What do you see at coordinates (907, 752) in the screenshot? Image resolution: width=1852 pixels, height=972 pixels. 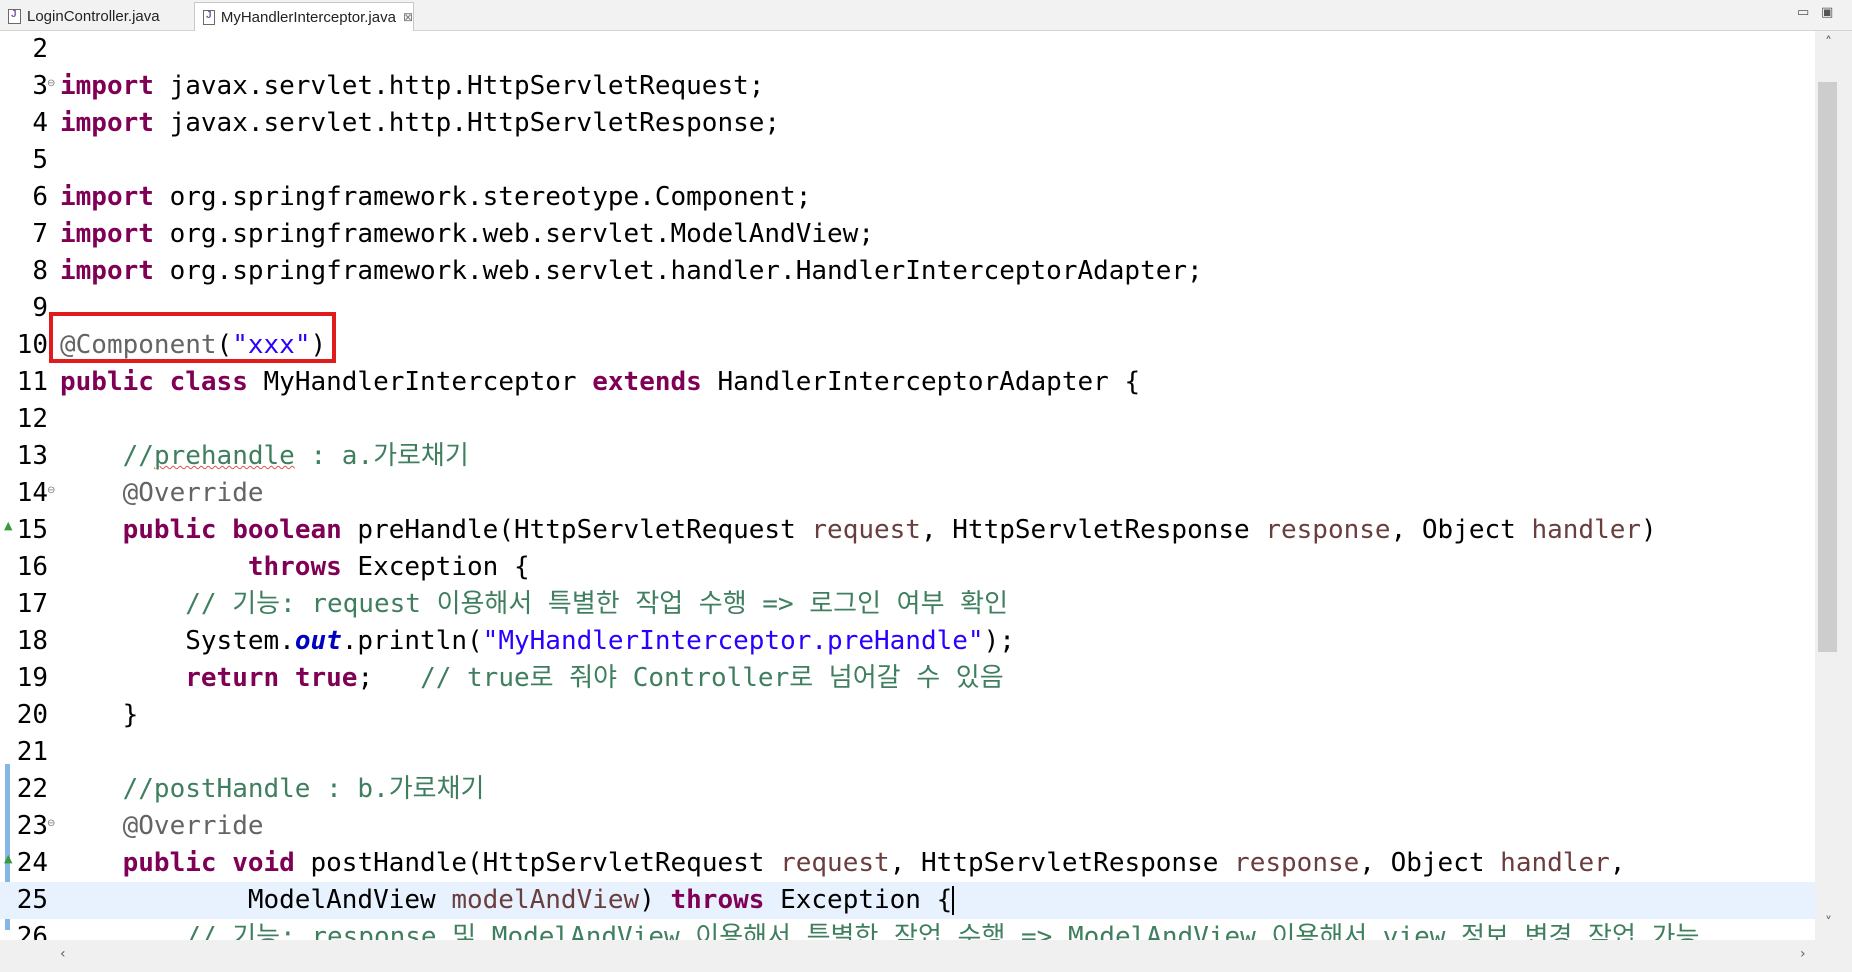 I see `code-line: 21` at bounding box center [907, 752].